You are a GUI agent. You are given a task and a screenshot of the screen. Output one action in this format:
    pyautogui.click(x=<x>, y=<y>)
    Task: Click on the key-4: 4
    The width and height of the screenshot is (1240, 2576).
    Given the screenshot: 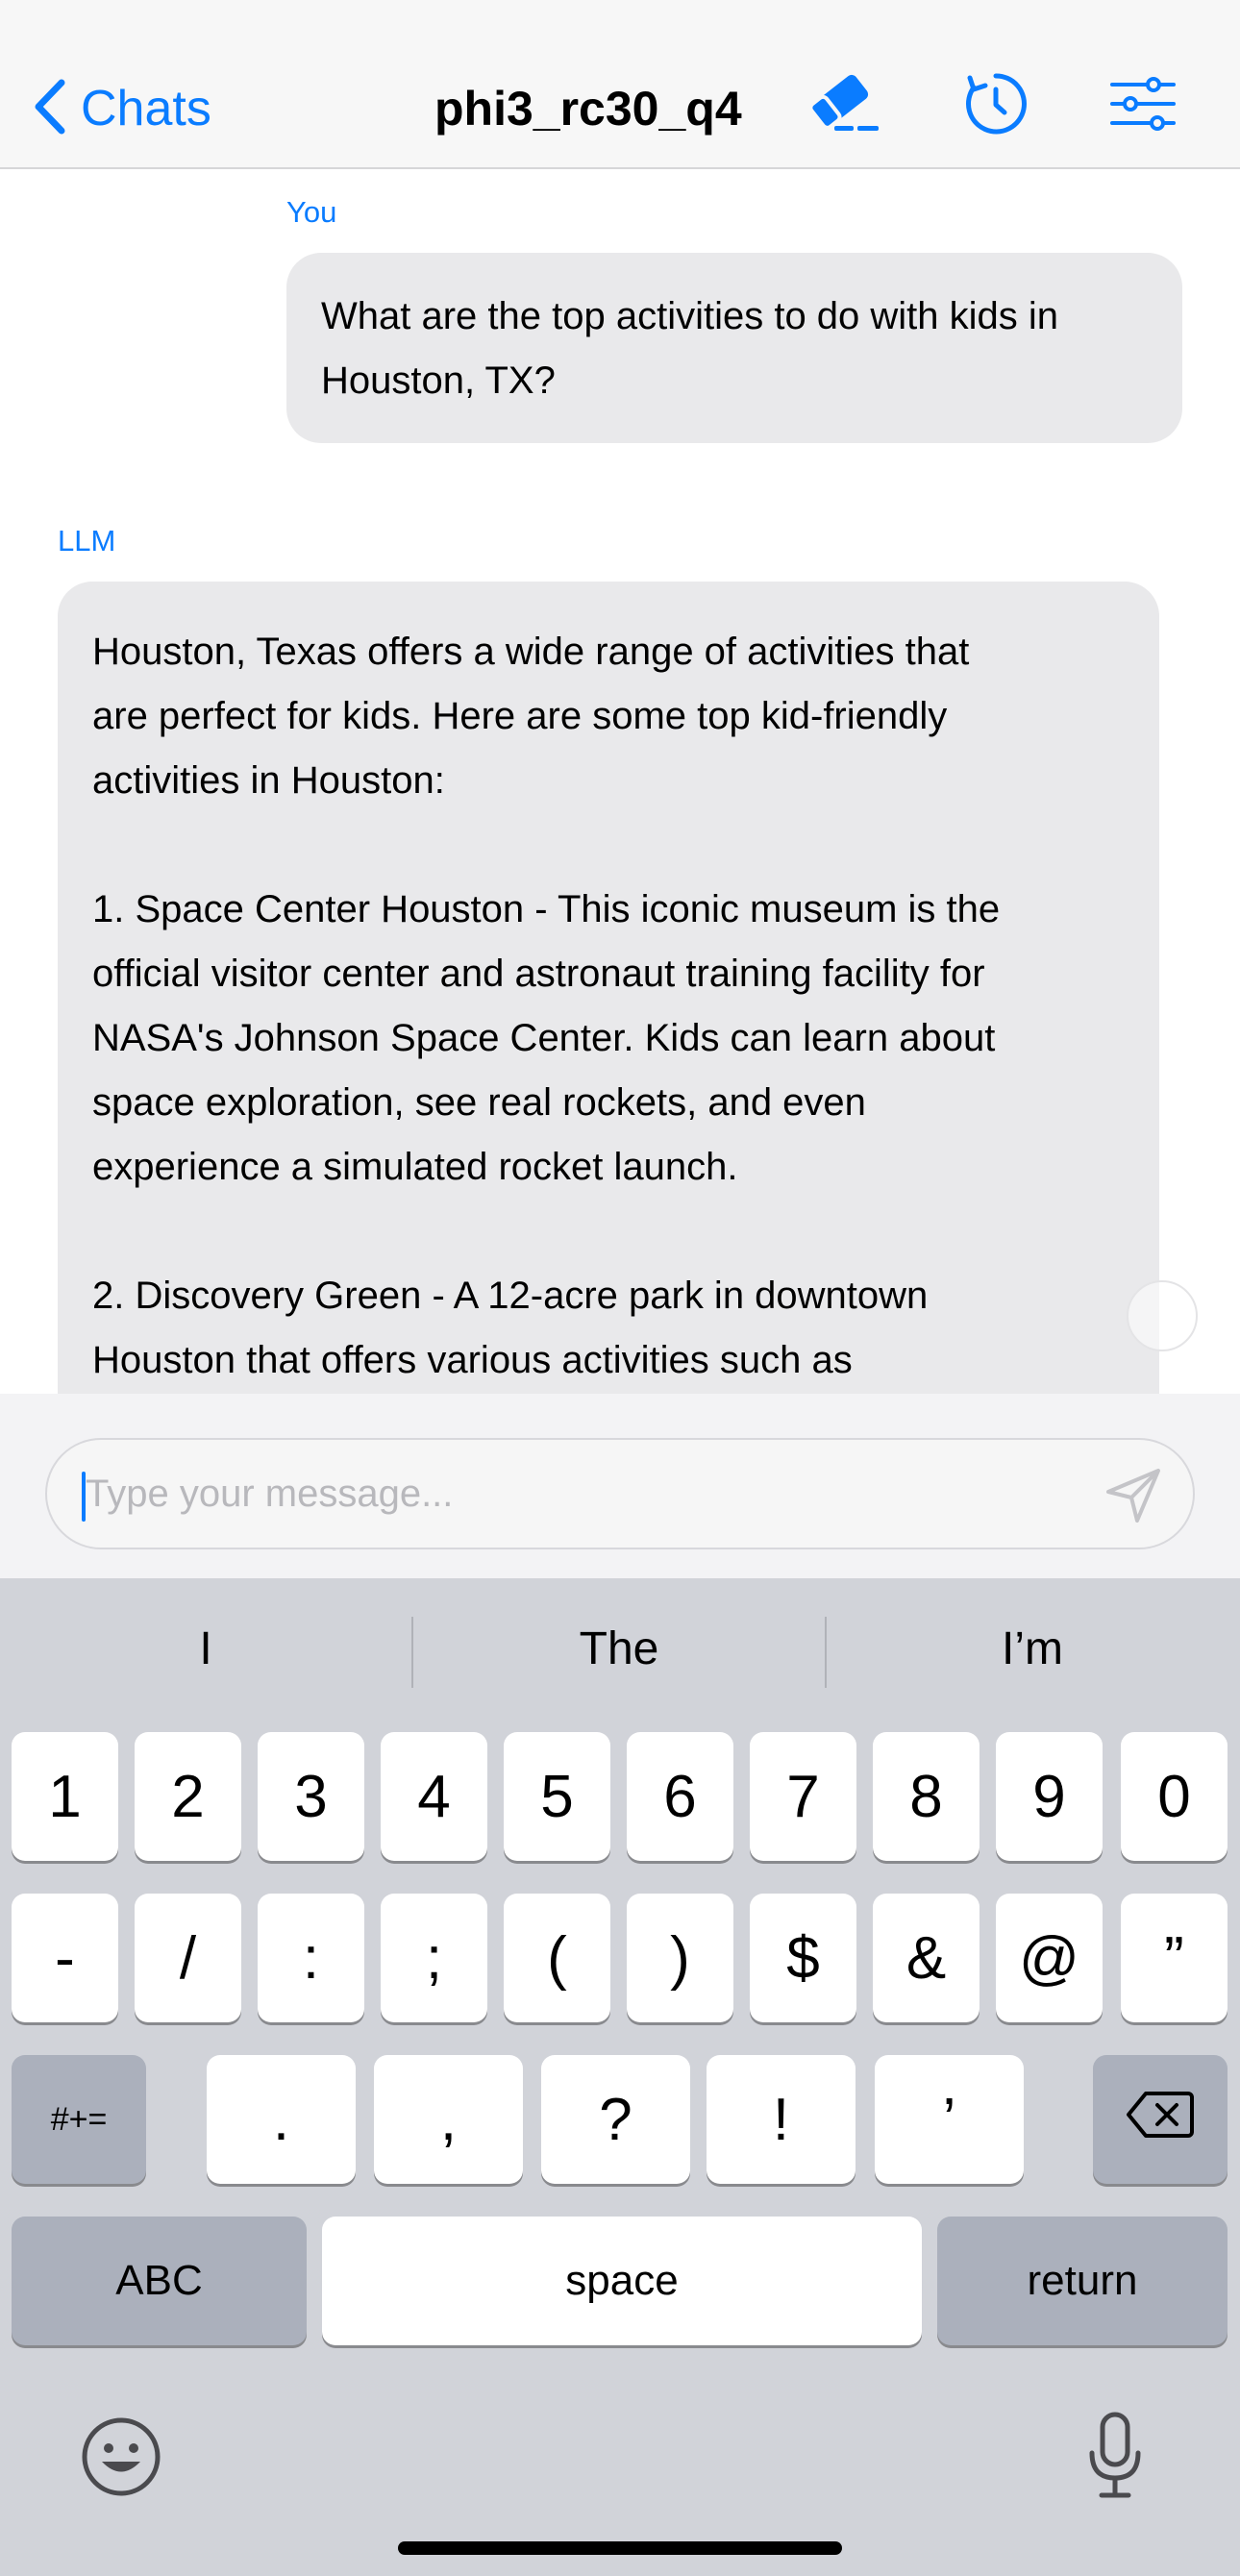 What is the action you would take?
    pyautogui.click(x=434, y=1796)
    